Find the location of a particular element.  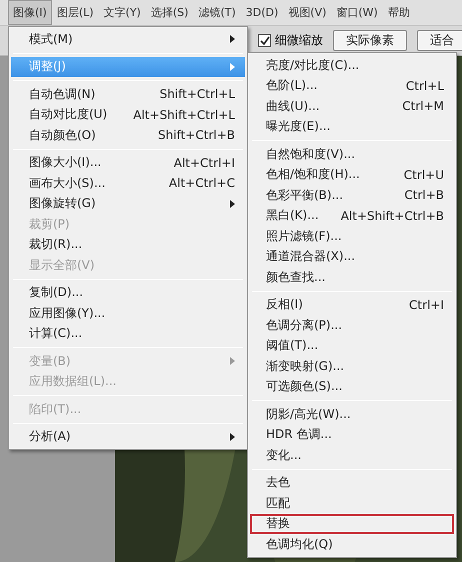

menu-item: 色调均化(Q) is located at coordinates (352, 544).